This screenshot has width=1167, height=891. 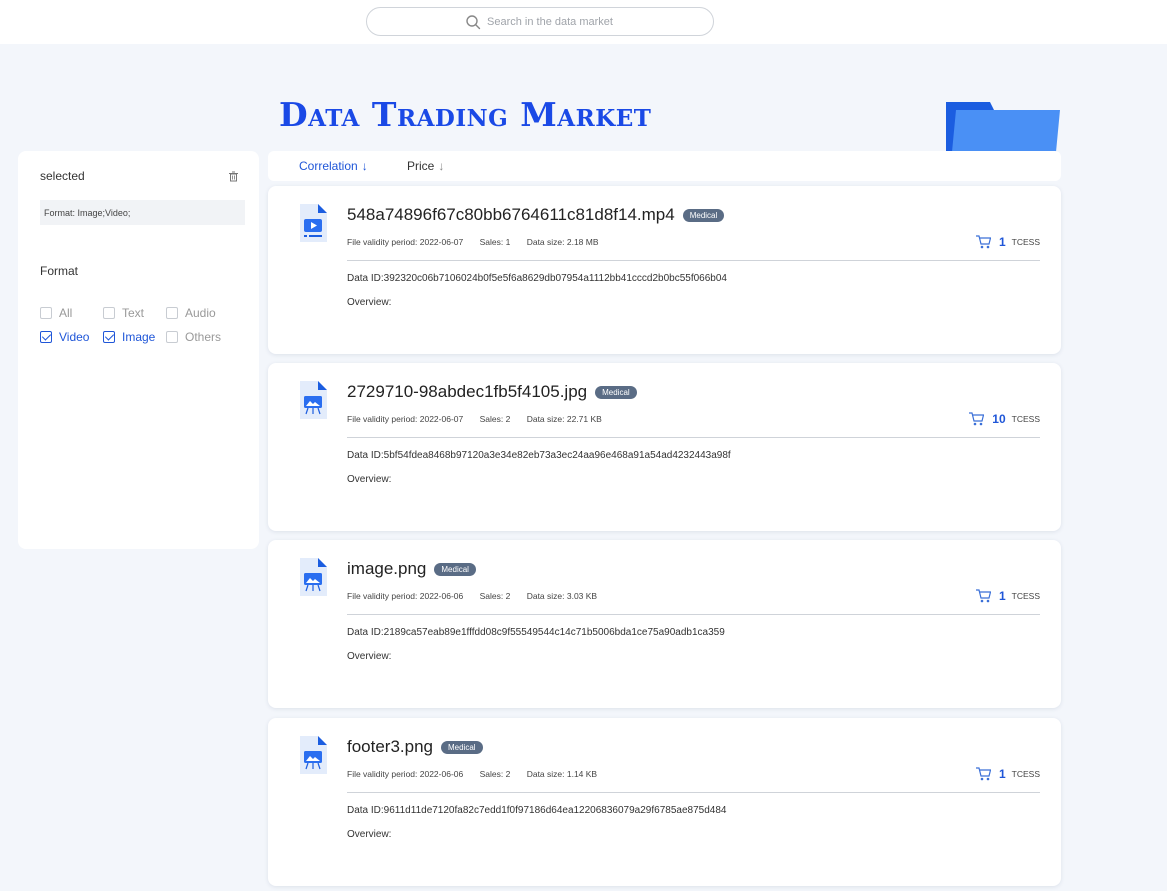 I want to click on format-checkbox-video: Video, so click(x=64, y=337).